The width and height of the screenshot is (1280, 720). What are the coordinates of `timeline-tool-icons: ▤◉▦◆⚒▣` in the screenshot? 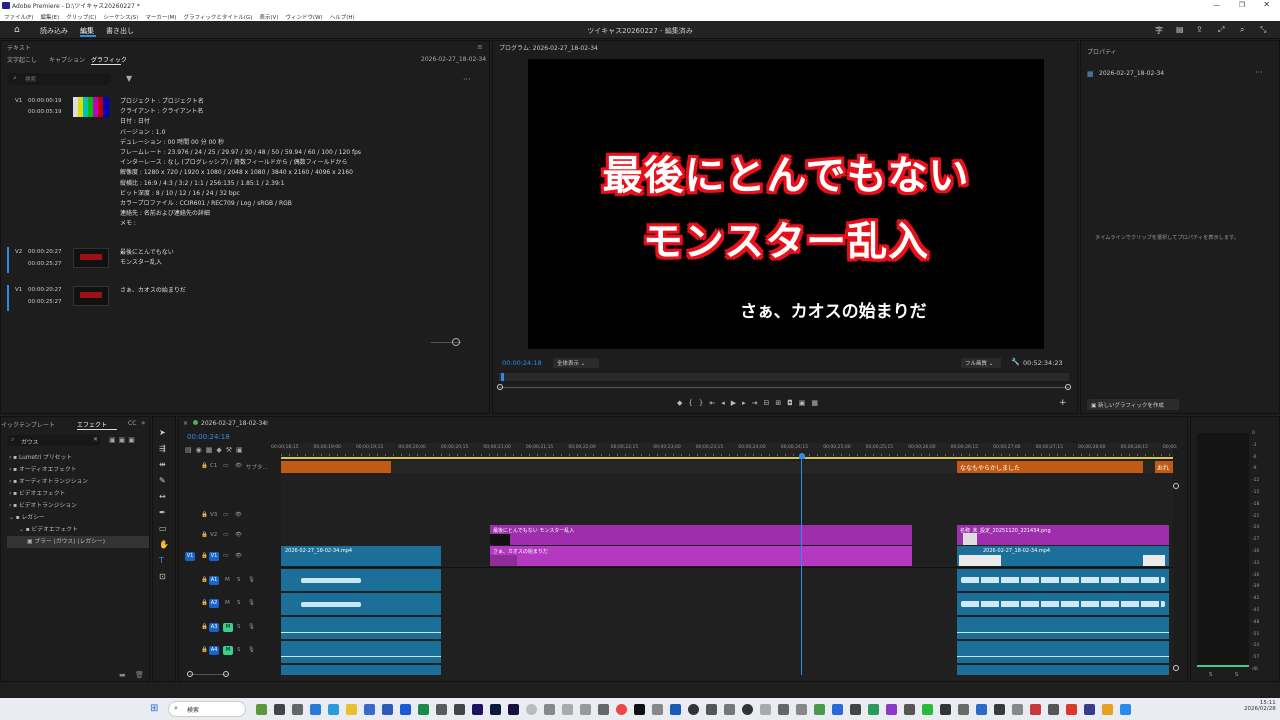 It's located at (216, 450).